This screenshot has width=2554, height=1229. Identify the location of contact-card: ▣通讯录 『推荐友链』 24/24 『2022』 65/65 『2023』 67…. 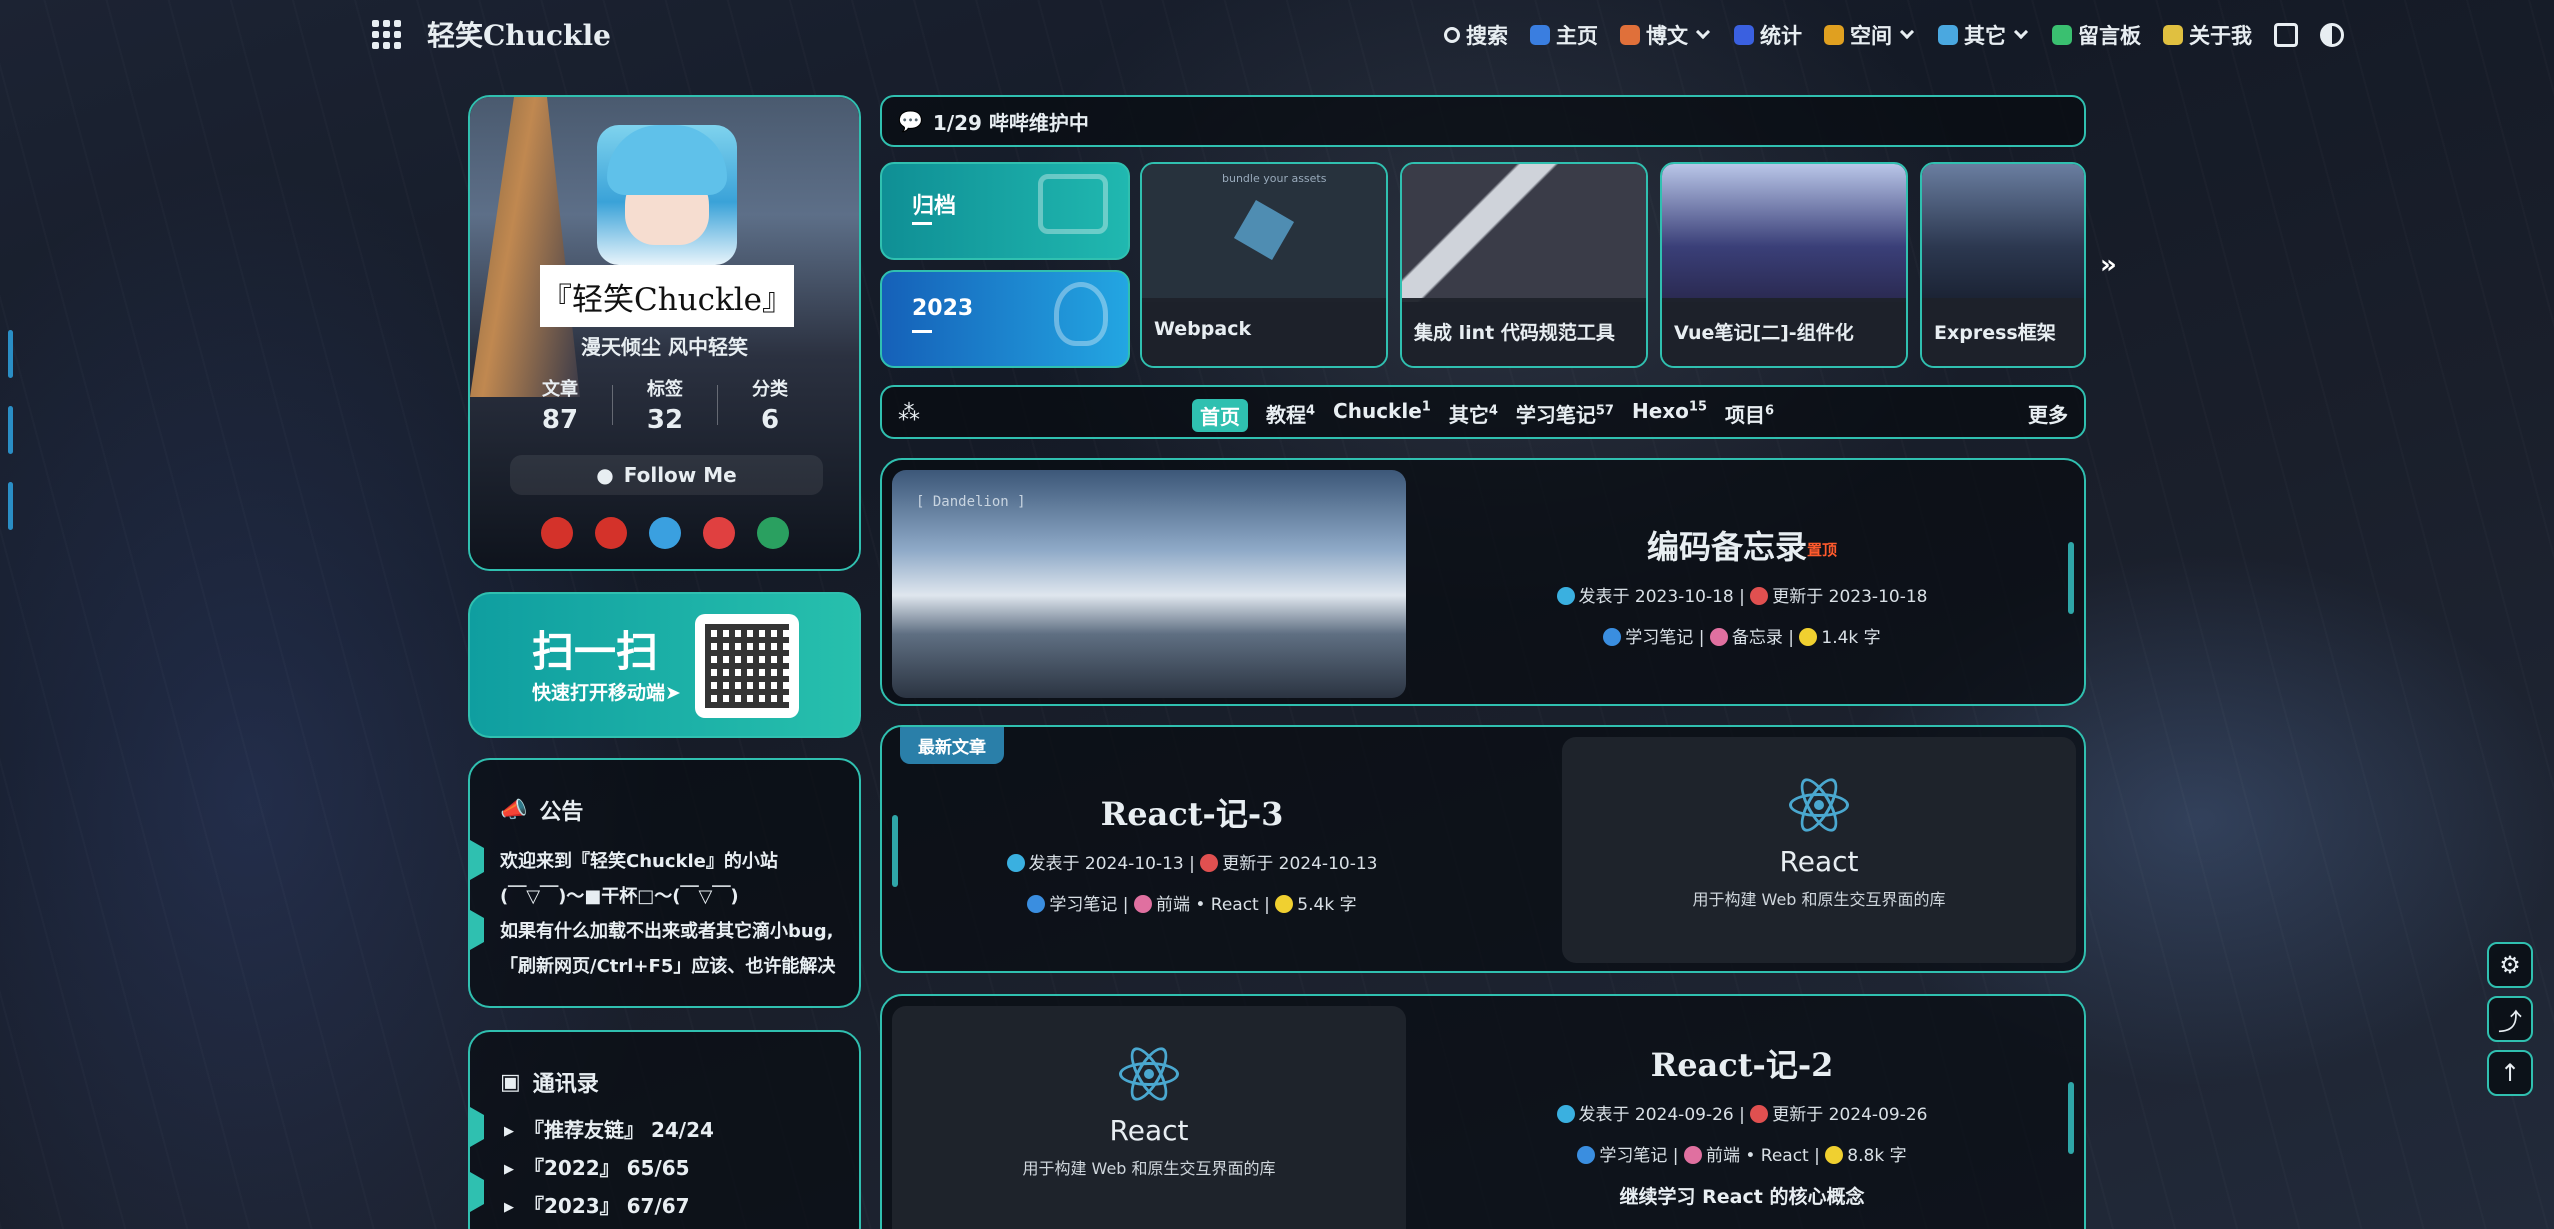
(664, 1129).